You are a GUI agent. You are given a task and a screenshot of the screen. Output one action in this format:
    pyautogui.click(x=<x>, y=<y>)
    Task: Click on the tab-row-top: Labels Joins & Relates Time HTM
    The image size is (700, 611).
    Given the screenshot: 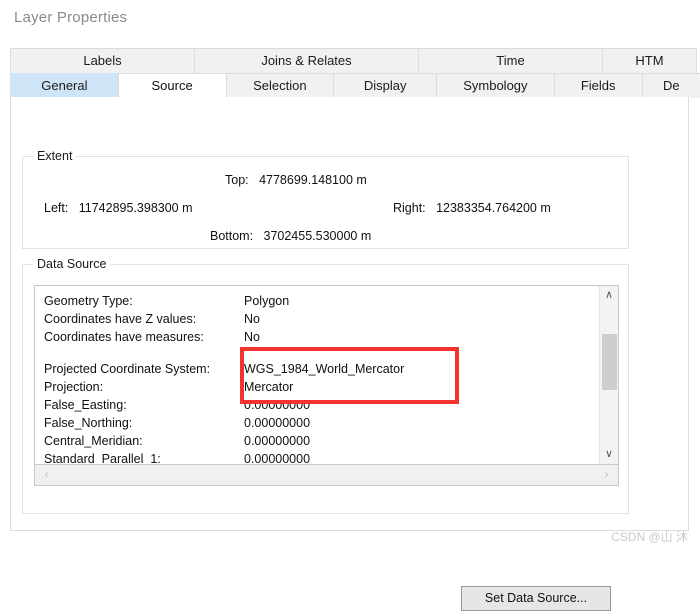 What is the action you would take?
    pyautogui.click(x=350, y=60)
    